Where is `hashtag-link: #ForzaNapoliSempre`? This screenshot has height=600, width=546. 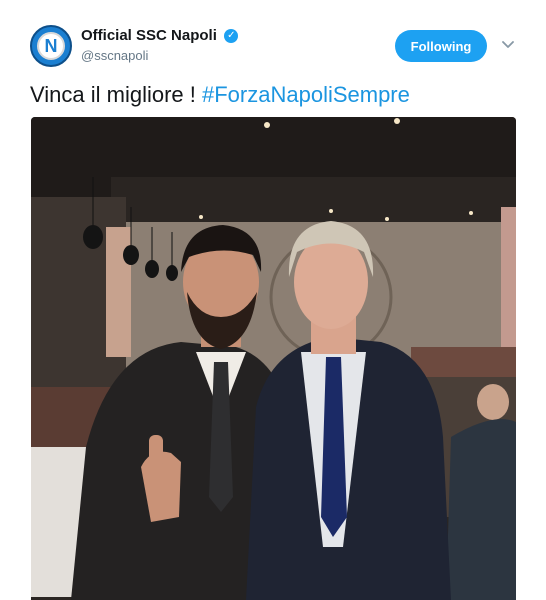 hashtag-link: #ForzaNapoliSempre is located at coordinates (306, 94).